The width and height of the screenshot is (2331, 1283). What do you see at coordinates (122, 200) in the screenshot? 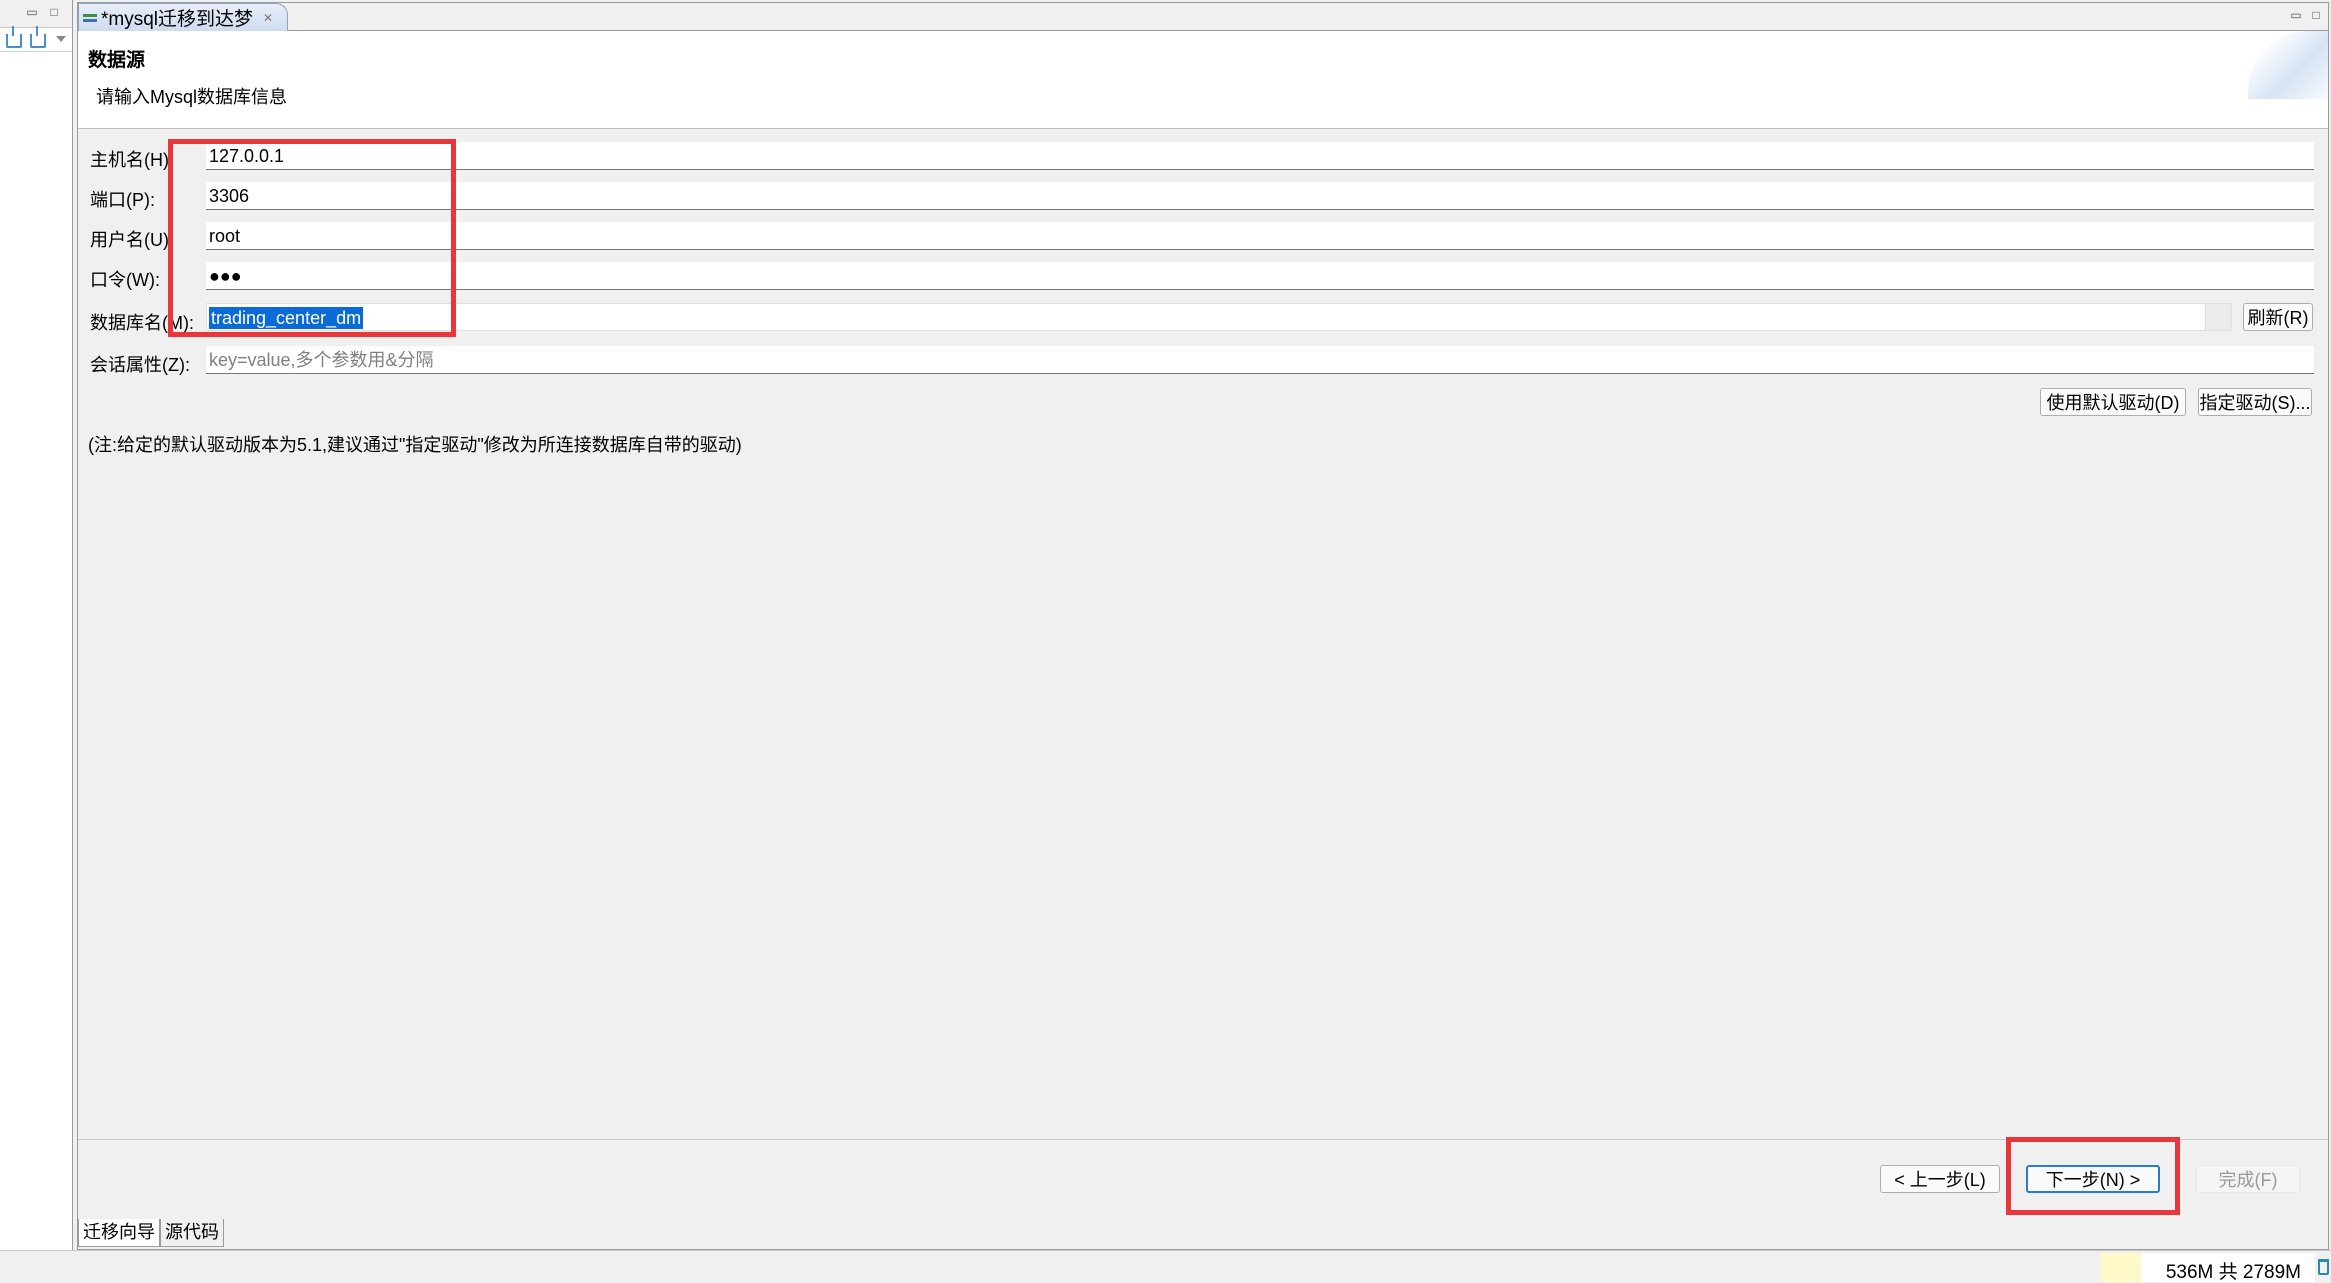
I see `port-label: 端口(P):` at bounding box center [122, 200].